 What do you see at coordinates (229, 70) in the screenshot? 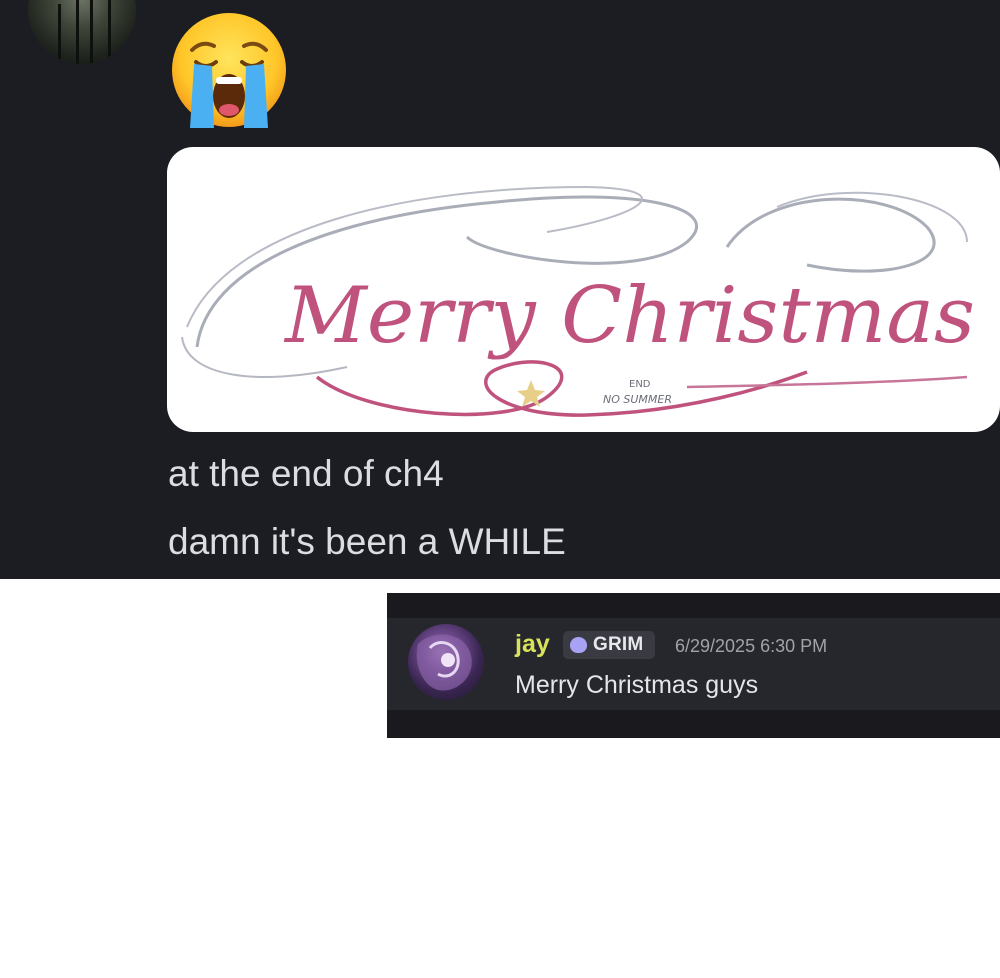
I see `loudly-crying-face-emoji` at bounding box center [229, 70].